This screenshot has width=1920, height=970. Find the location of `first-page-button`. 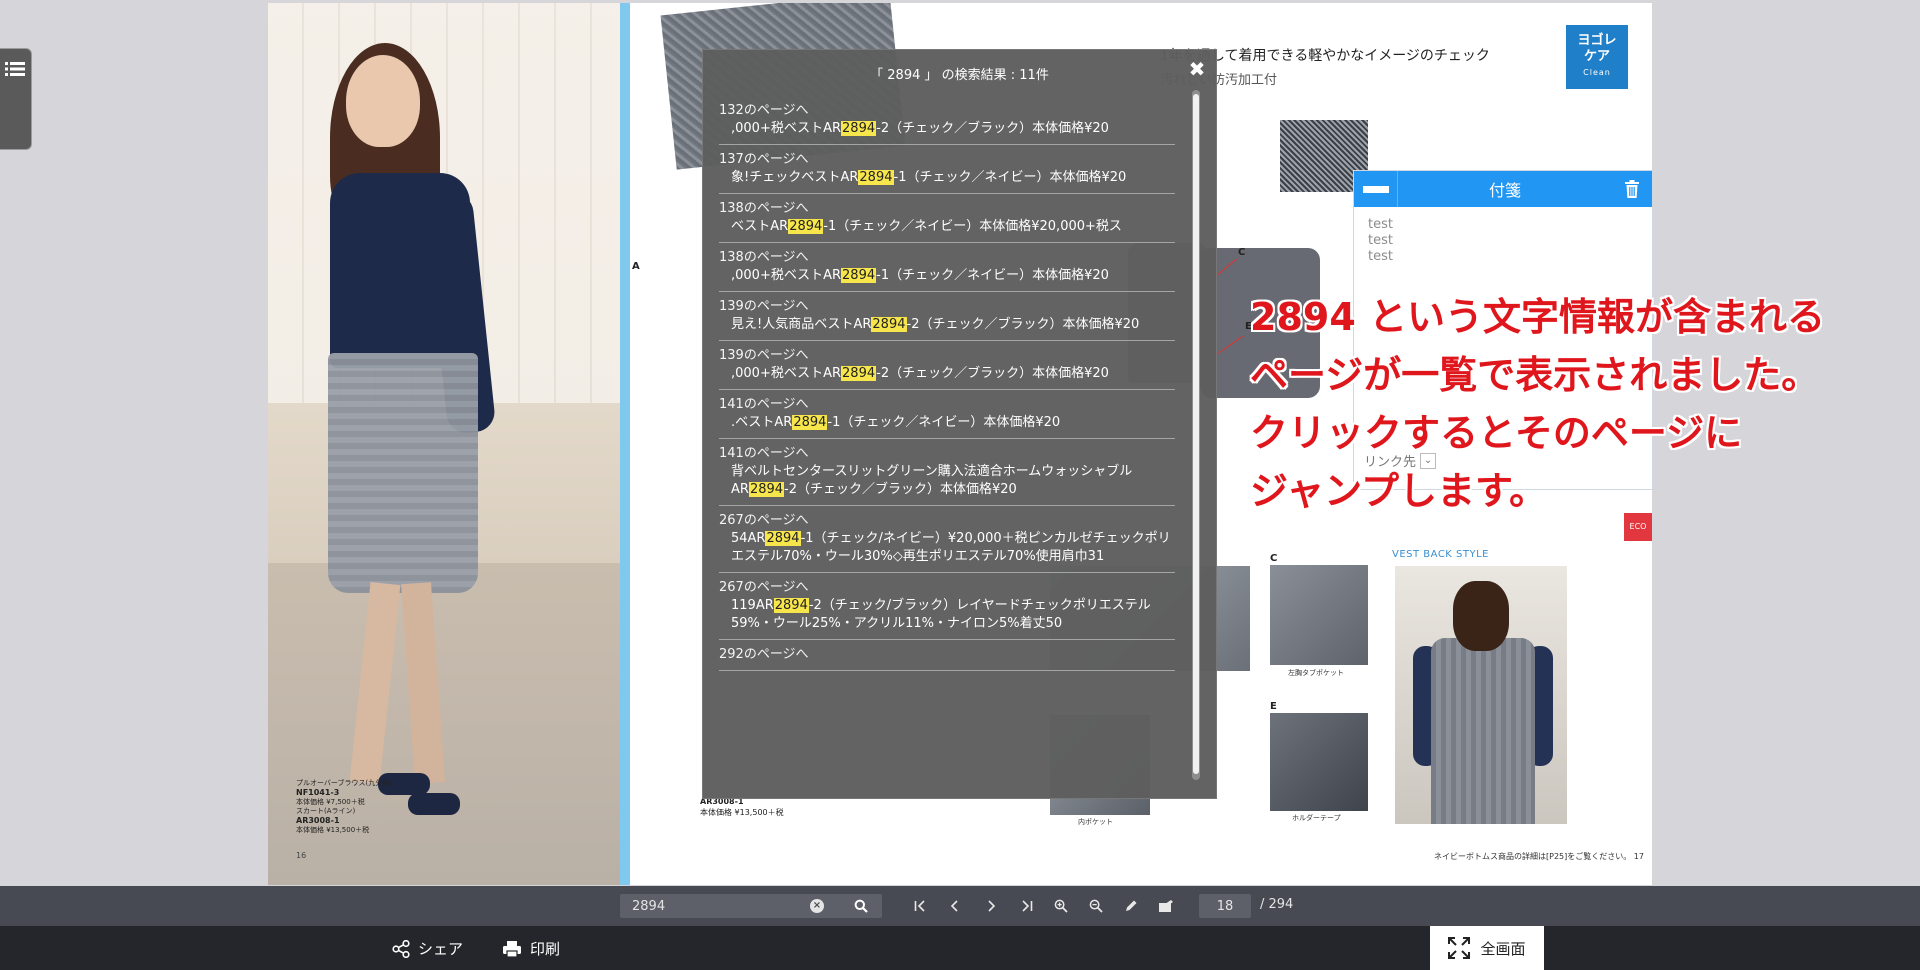

first-page-button is located at coordinates (921, 906).